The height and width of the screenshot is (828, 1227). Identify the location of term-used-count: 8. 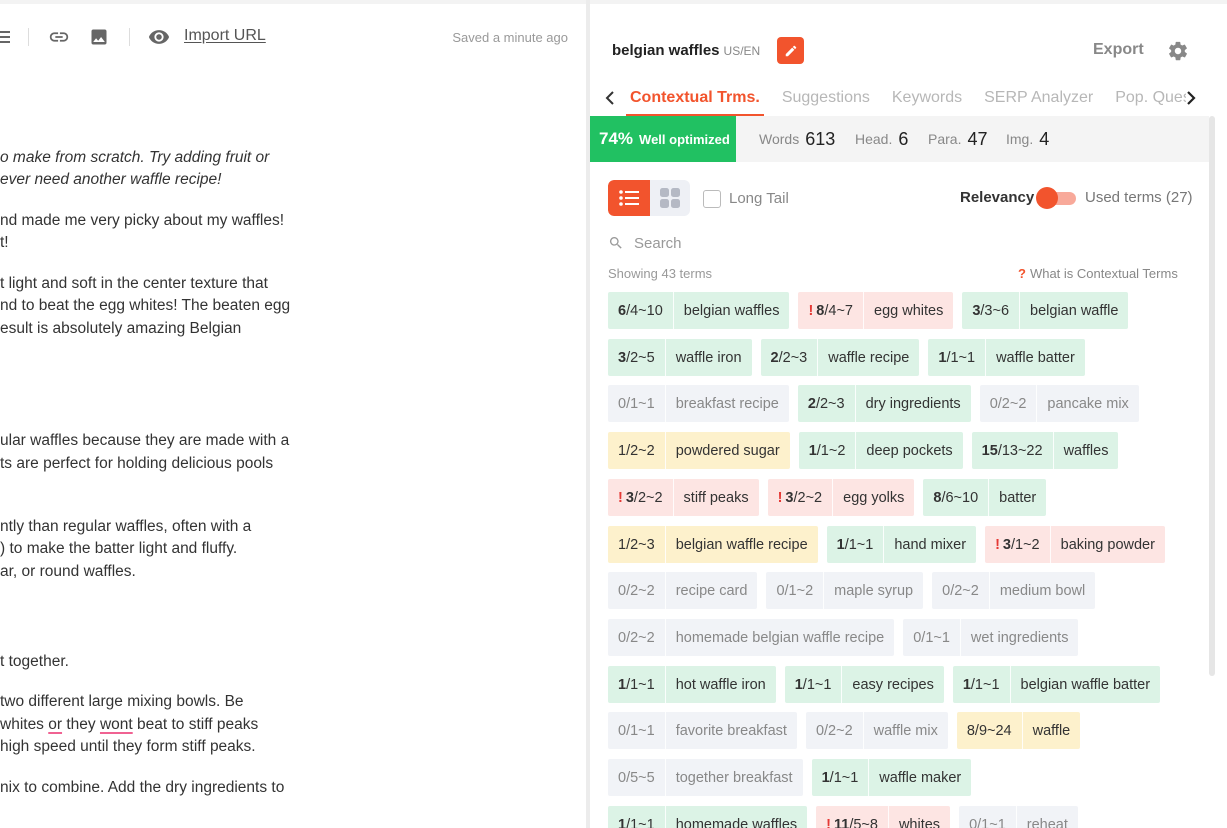
(820, 310).